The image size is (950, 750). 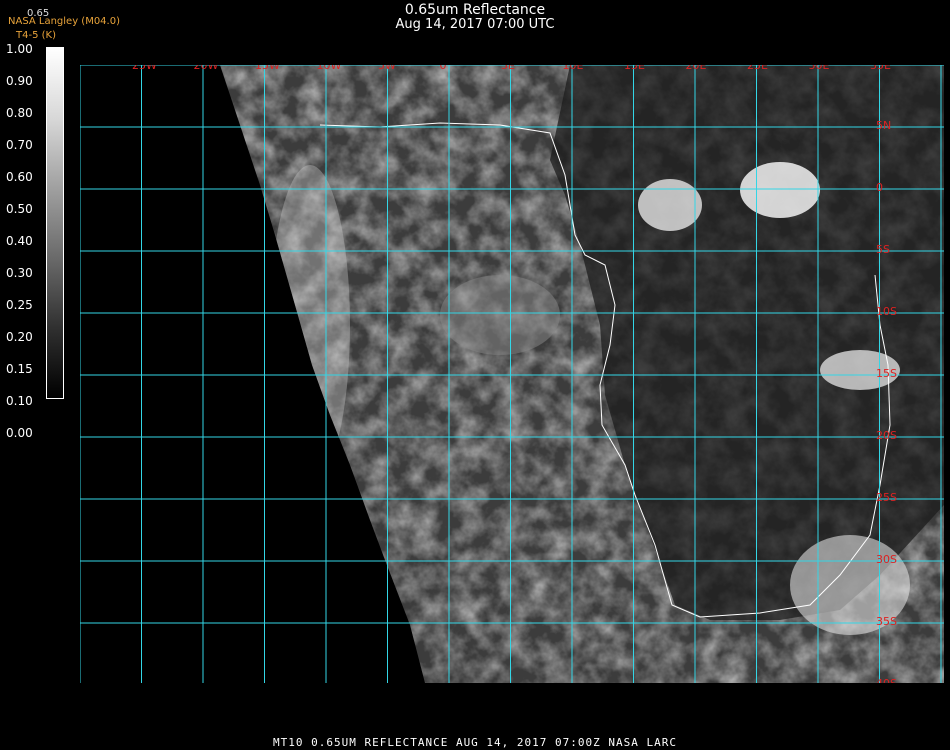 What do you see at coordinates (886, 621) in the screenshot?
I see `latitude-label: 35S` at bounding box center [886, 621].